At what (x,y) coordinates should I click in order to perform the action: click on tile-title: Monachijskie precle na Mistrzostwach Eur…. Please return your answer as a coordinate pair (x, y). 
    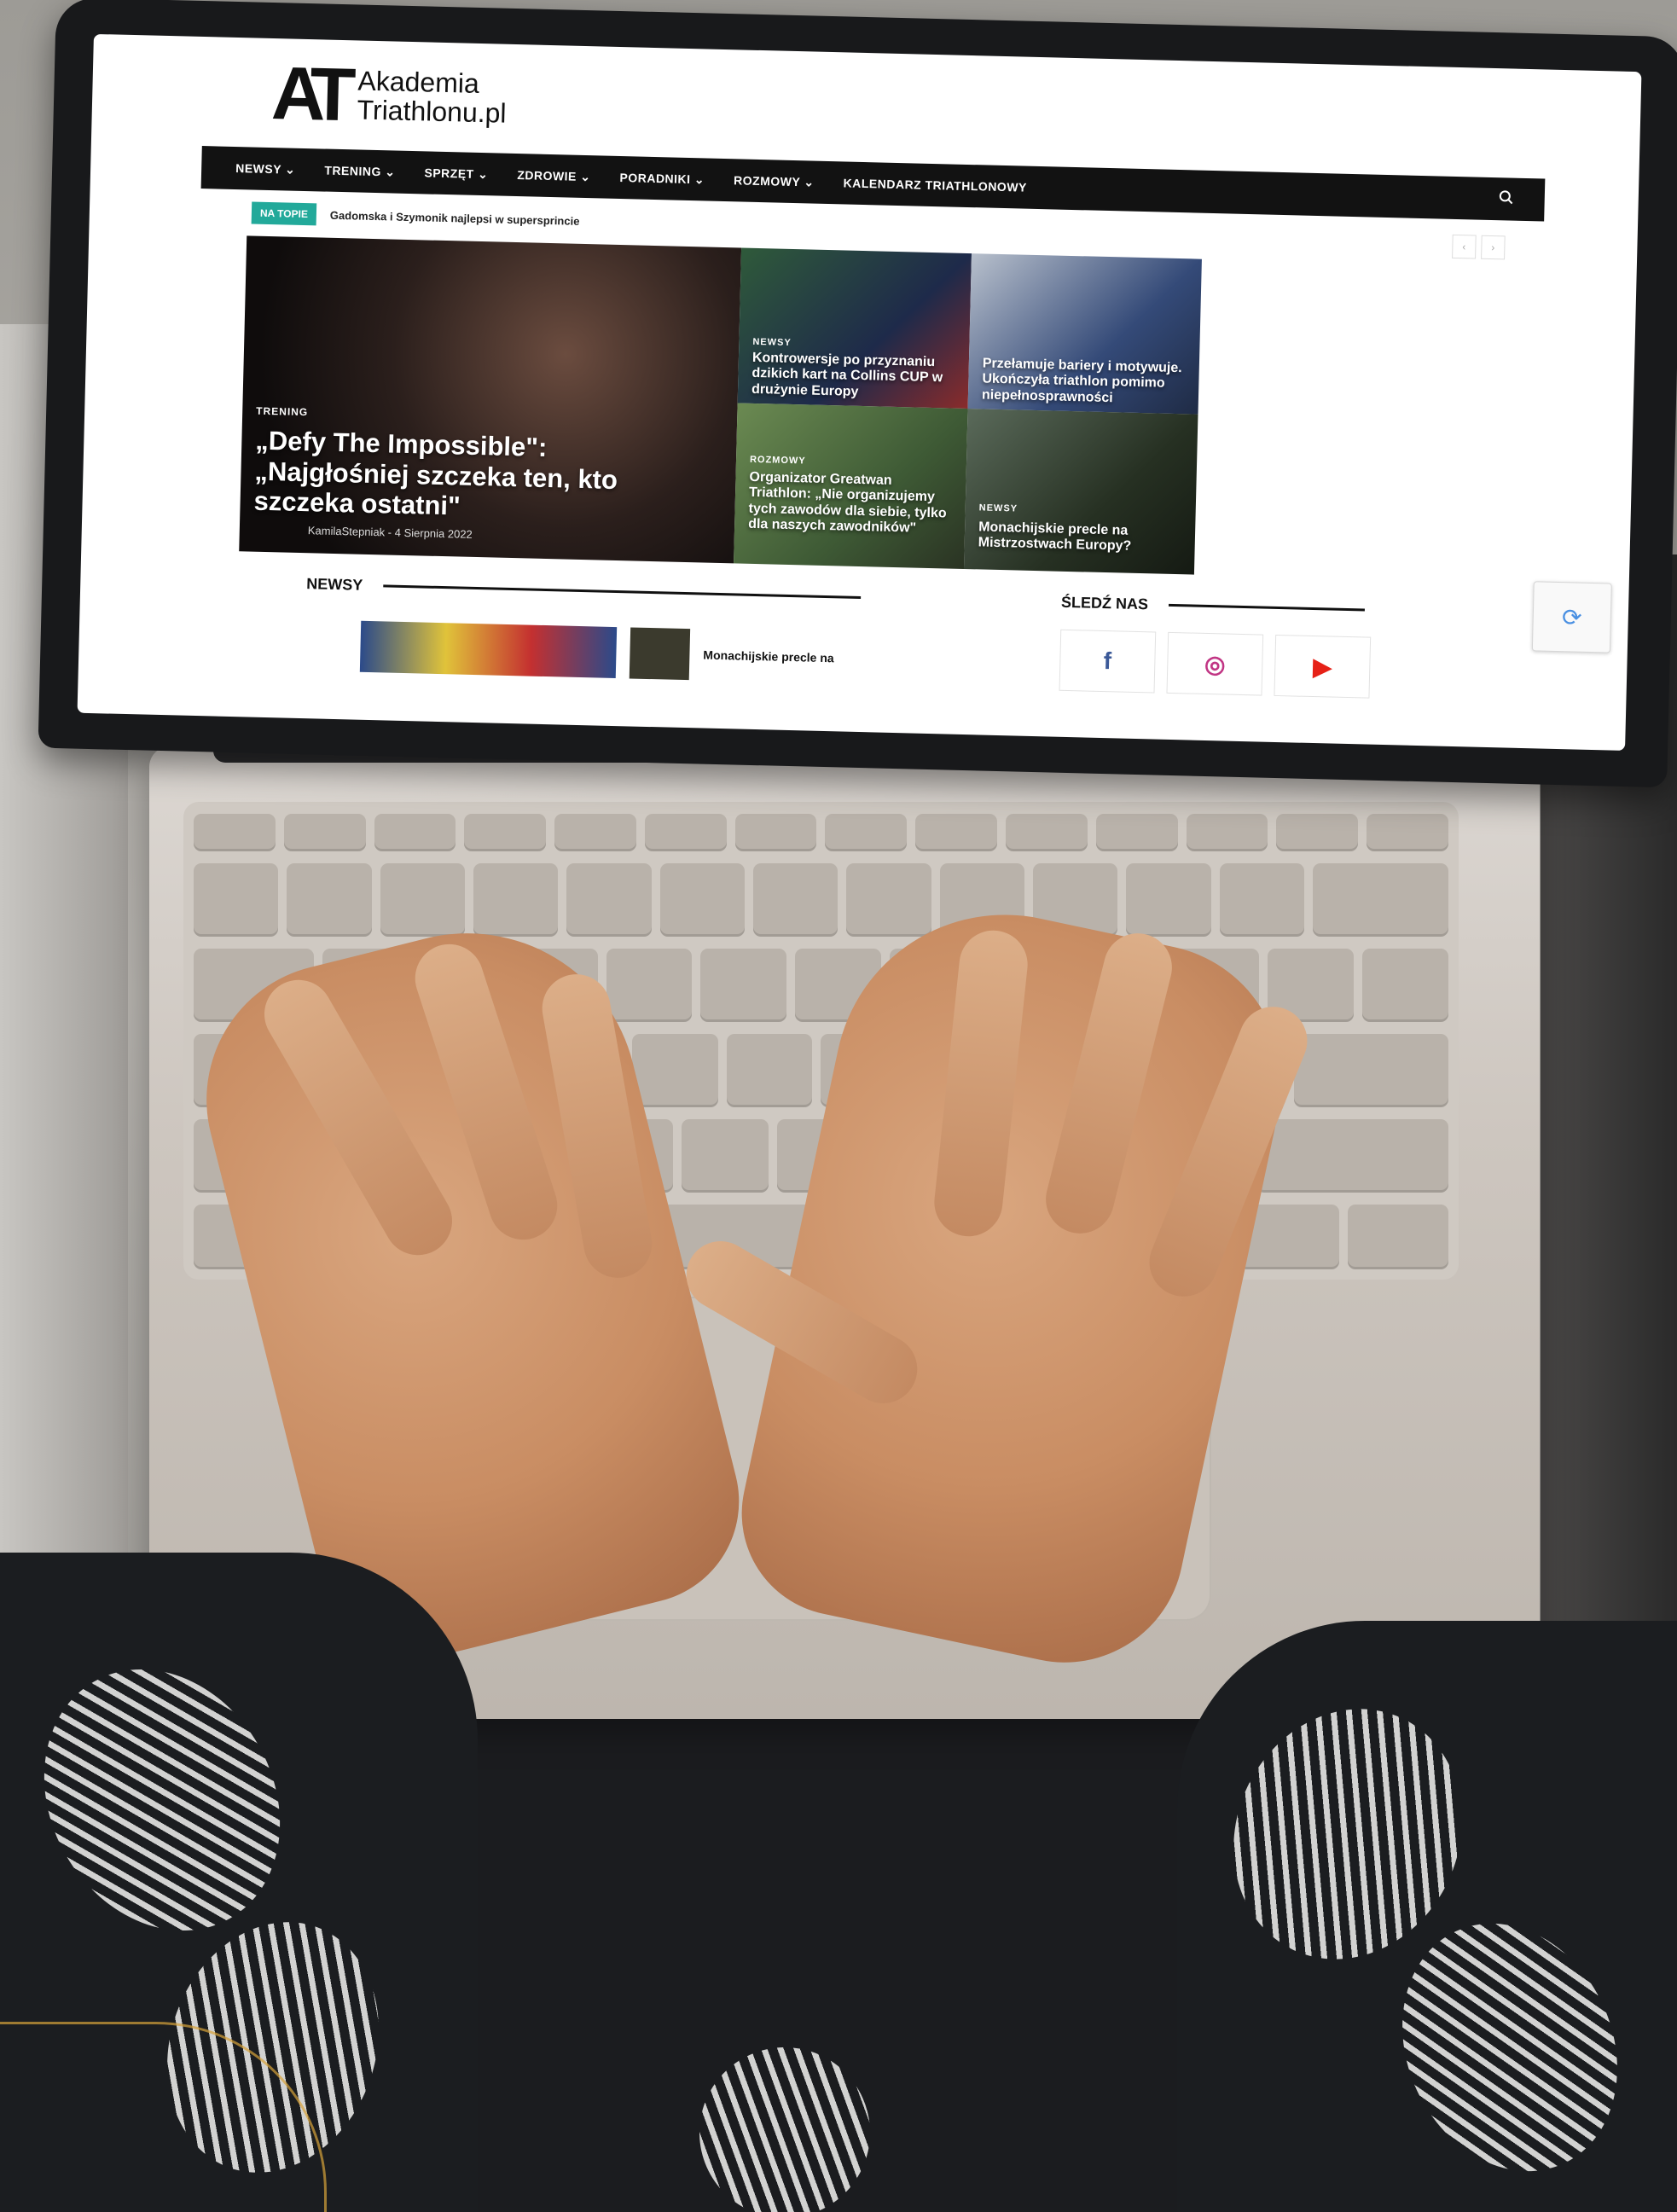
    Looking at the image, I should click on (1081, 538).